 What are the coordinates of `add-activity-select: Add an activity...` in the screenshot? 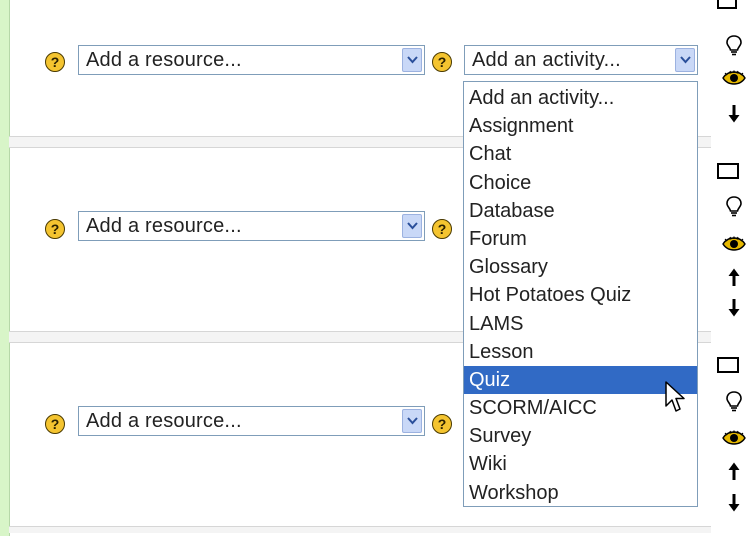 It's located at (581, 60).